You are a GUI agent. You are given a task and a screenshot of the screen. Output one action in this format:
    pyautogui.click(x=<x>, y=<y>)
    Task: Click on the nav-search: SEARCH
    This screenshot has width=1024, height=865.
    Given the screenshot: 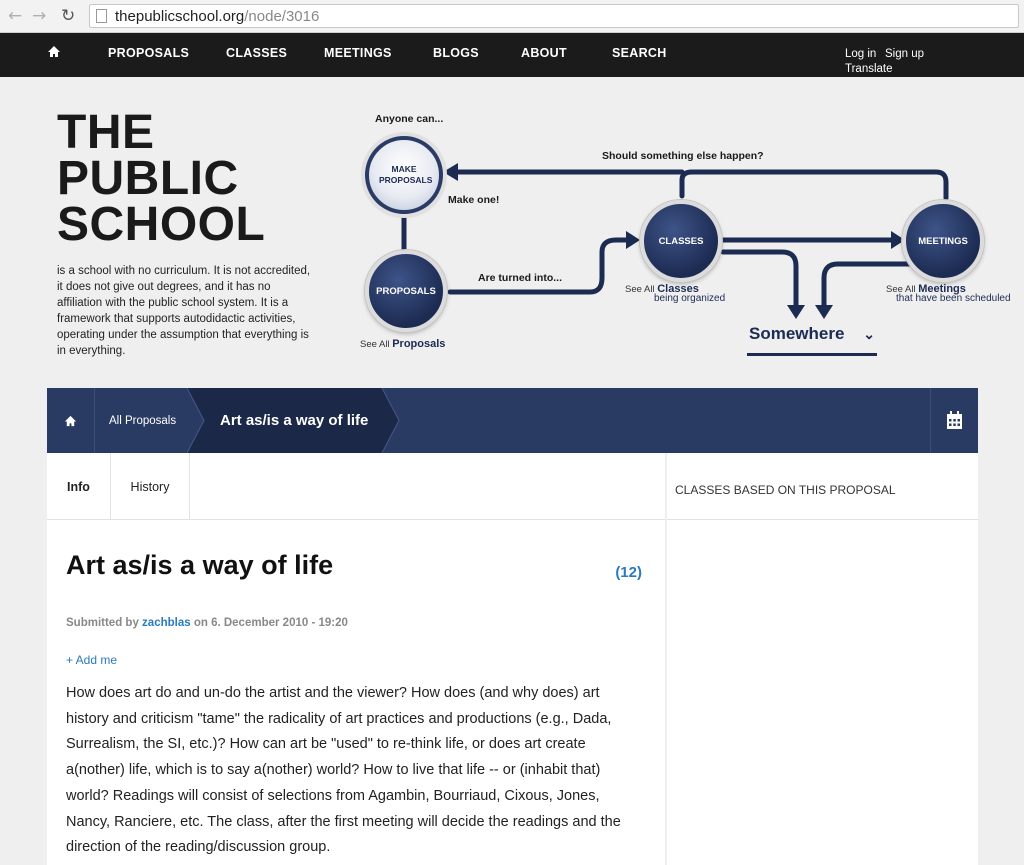 What is the action you would take?
    pyautogui.click(x=639, y=53)
    